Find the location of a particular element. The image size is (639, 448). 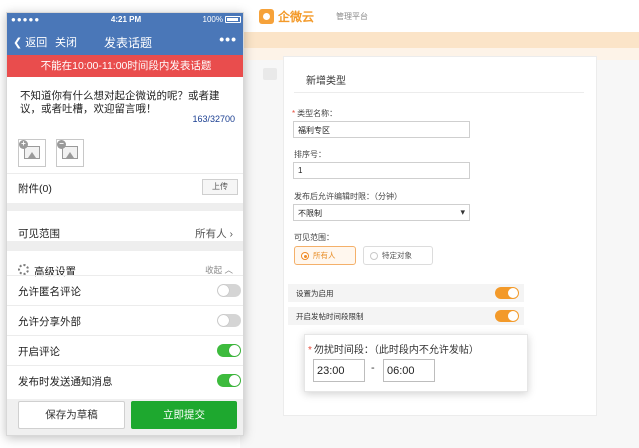

add-image-button: + is located at coordinates (32, 153).